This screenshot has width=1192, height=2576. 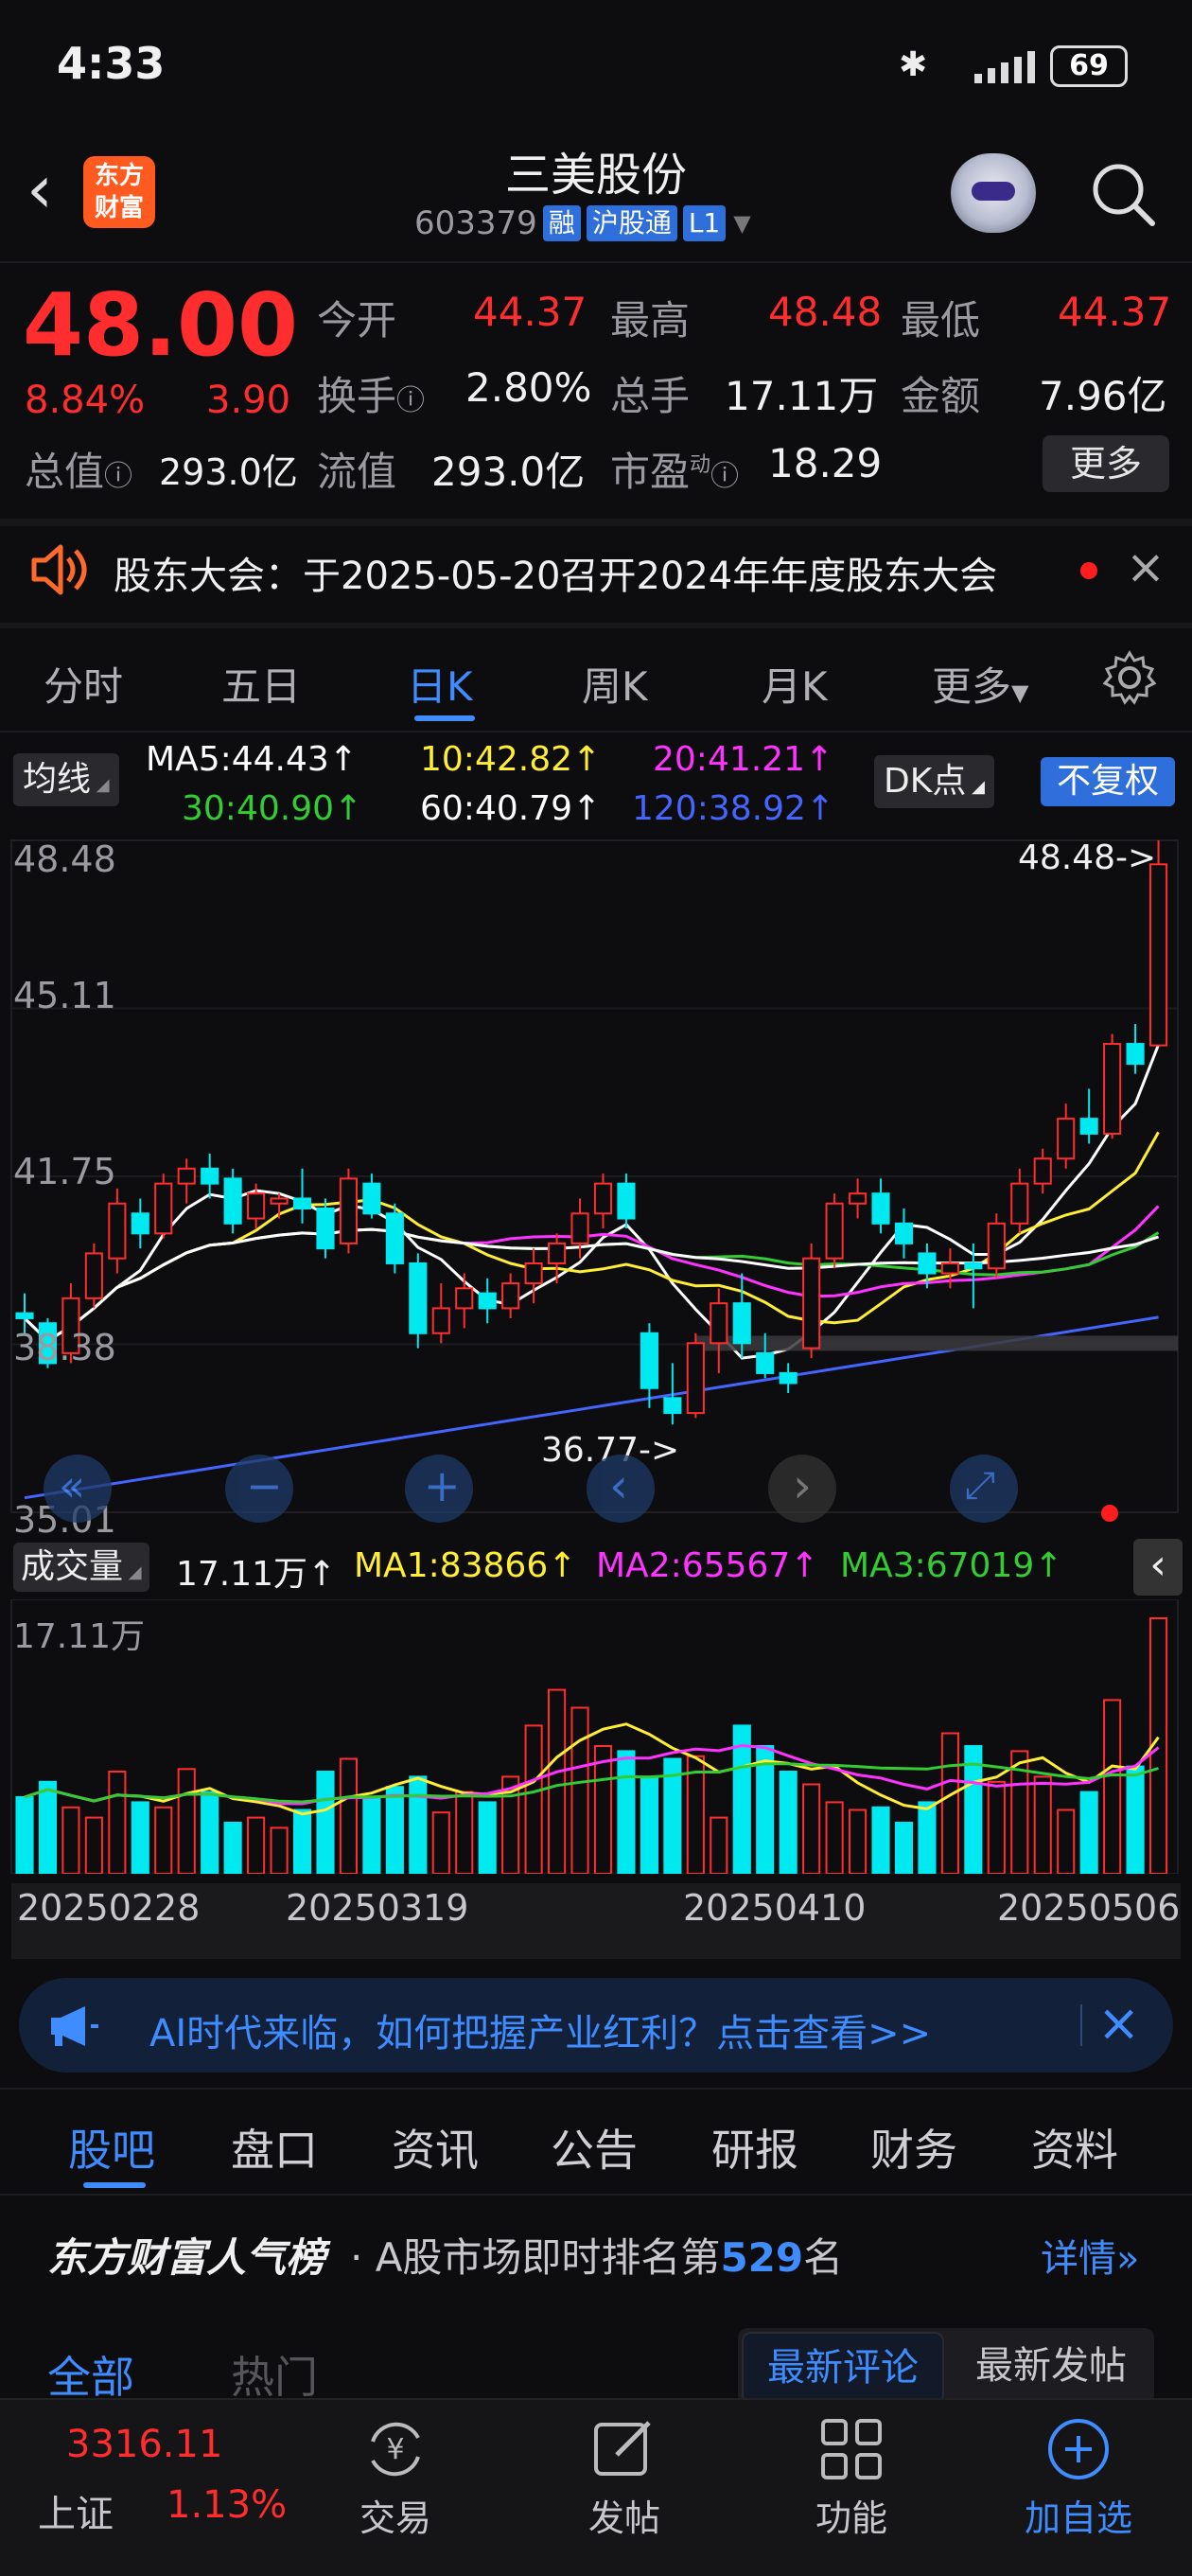 I want to click on section-tab-forum: 股吧, so click(x=111, y=2147).